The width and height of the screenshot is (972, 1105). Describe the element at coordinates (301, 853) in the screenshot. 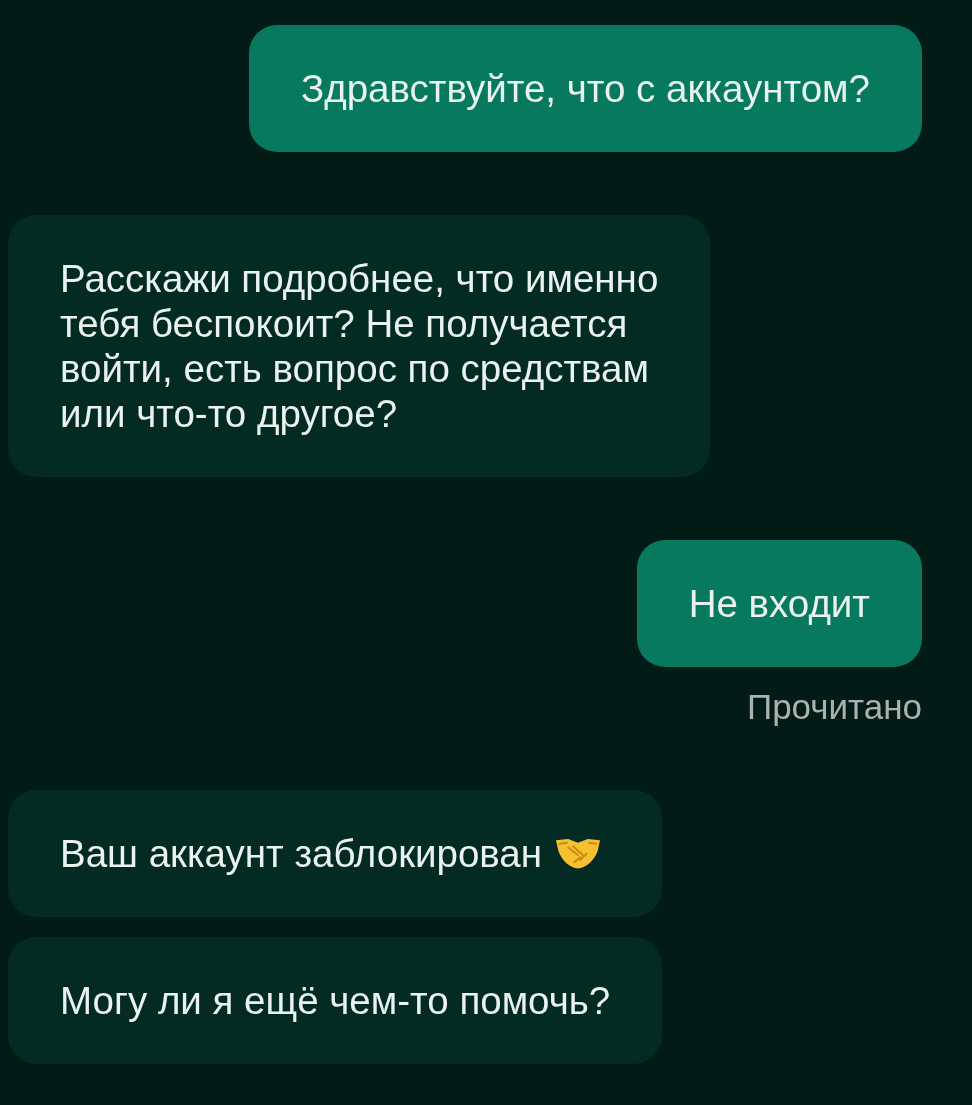

I see `message-text: Ваш аккаунт заблокирован` at that location.